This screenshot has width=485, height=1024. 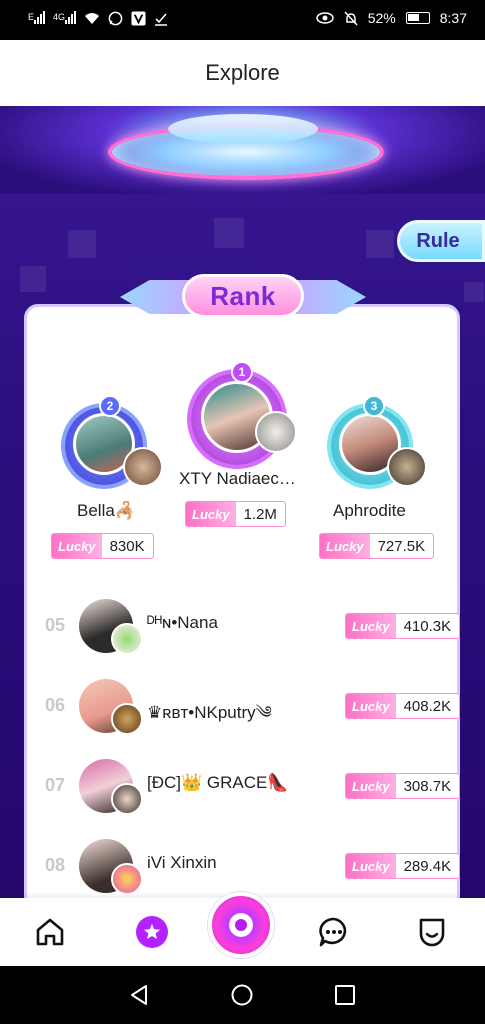 What do you see at coordinates (345, 995) in the screenshot?
I see `recents-icon` at bounding box center [345, 995].